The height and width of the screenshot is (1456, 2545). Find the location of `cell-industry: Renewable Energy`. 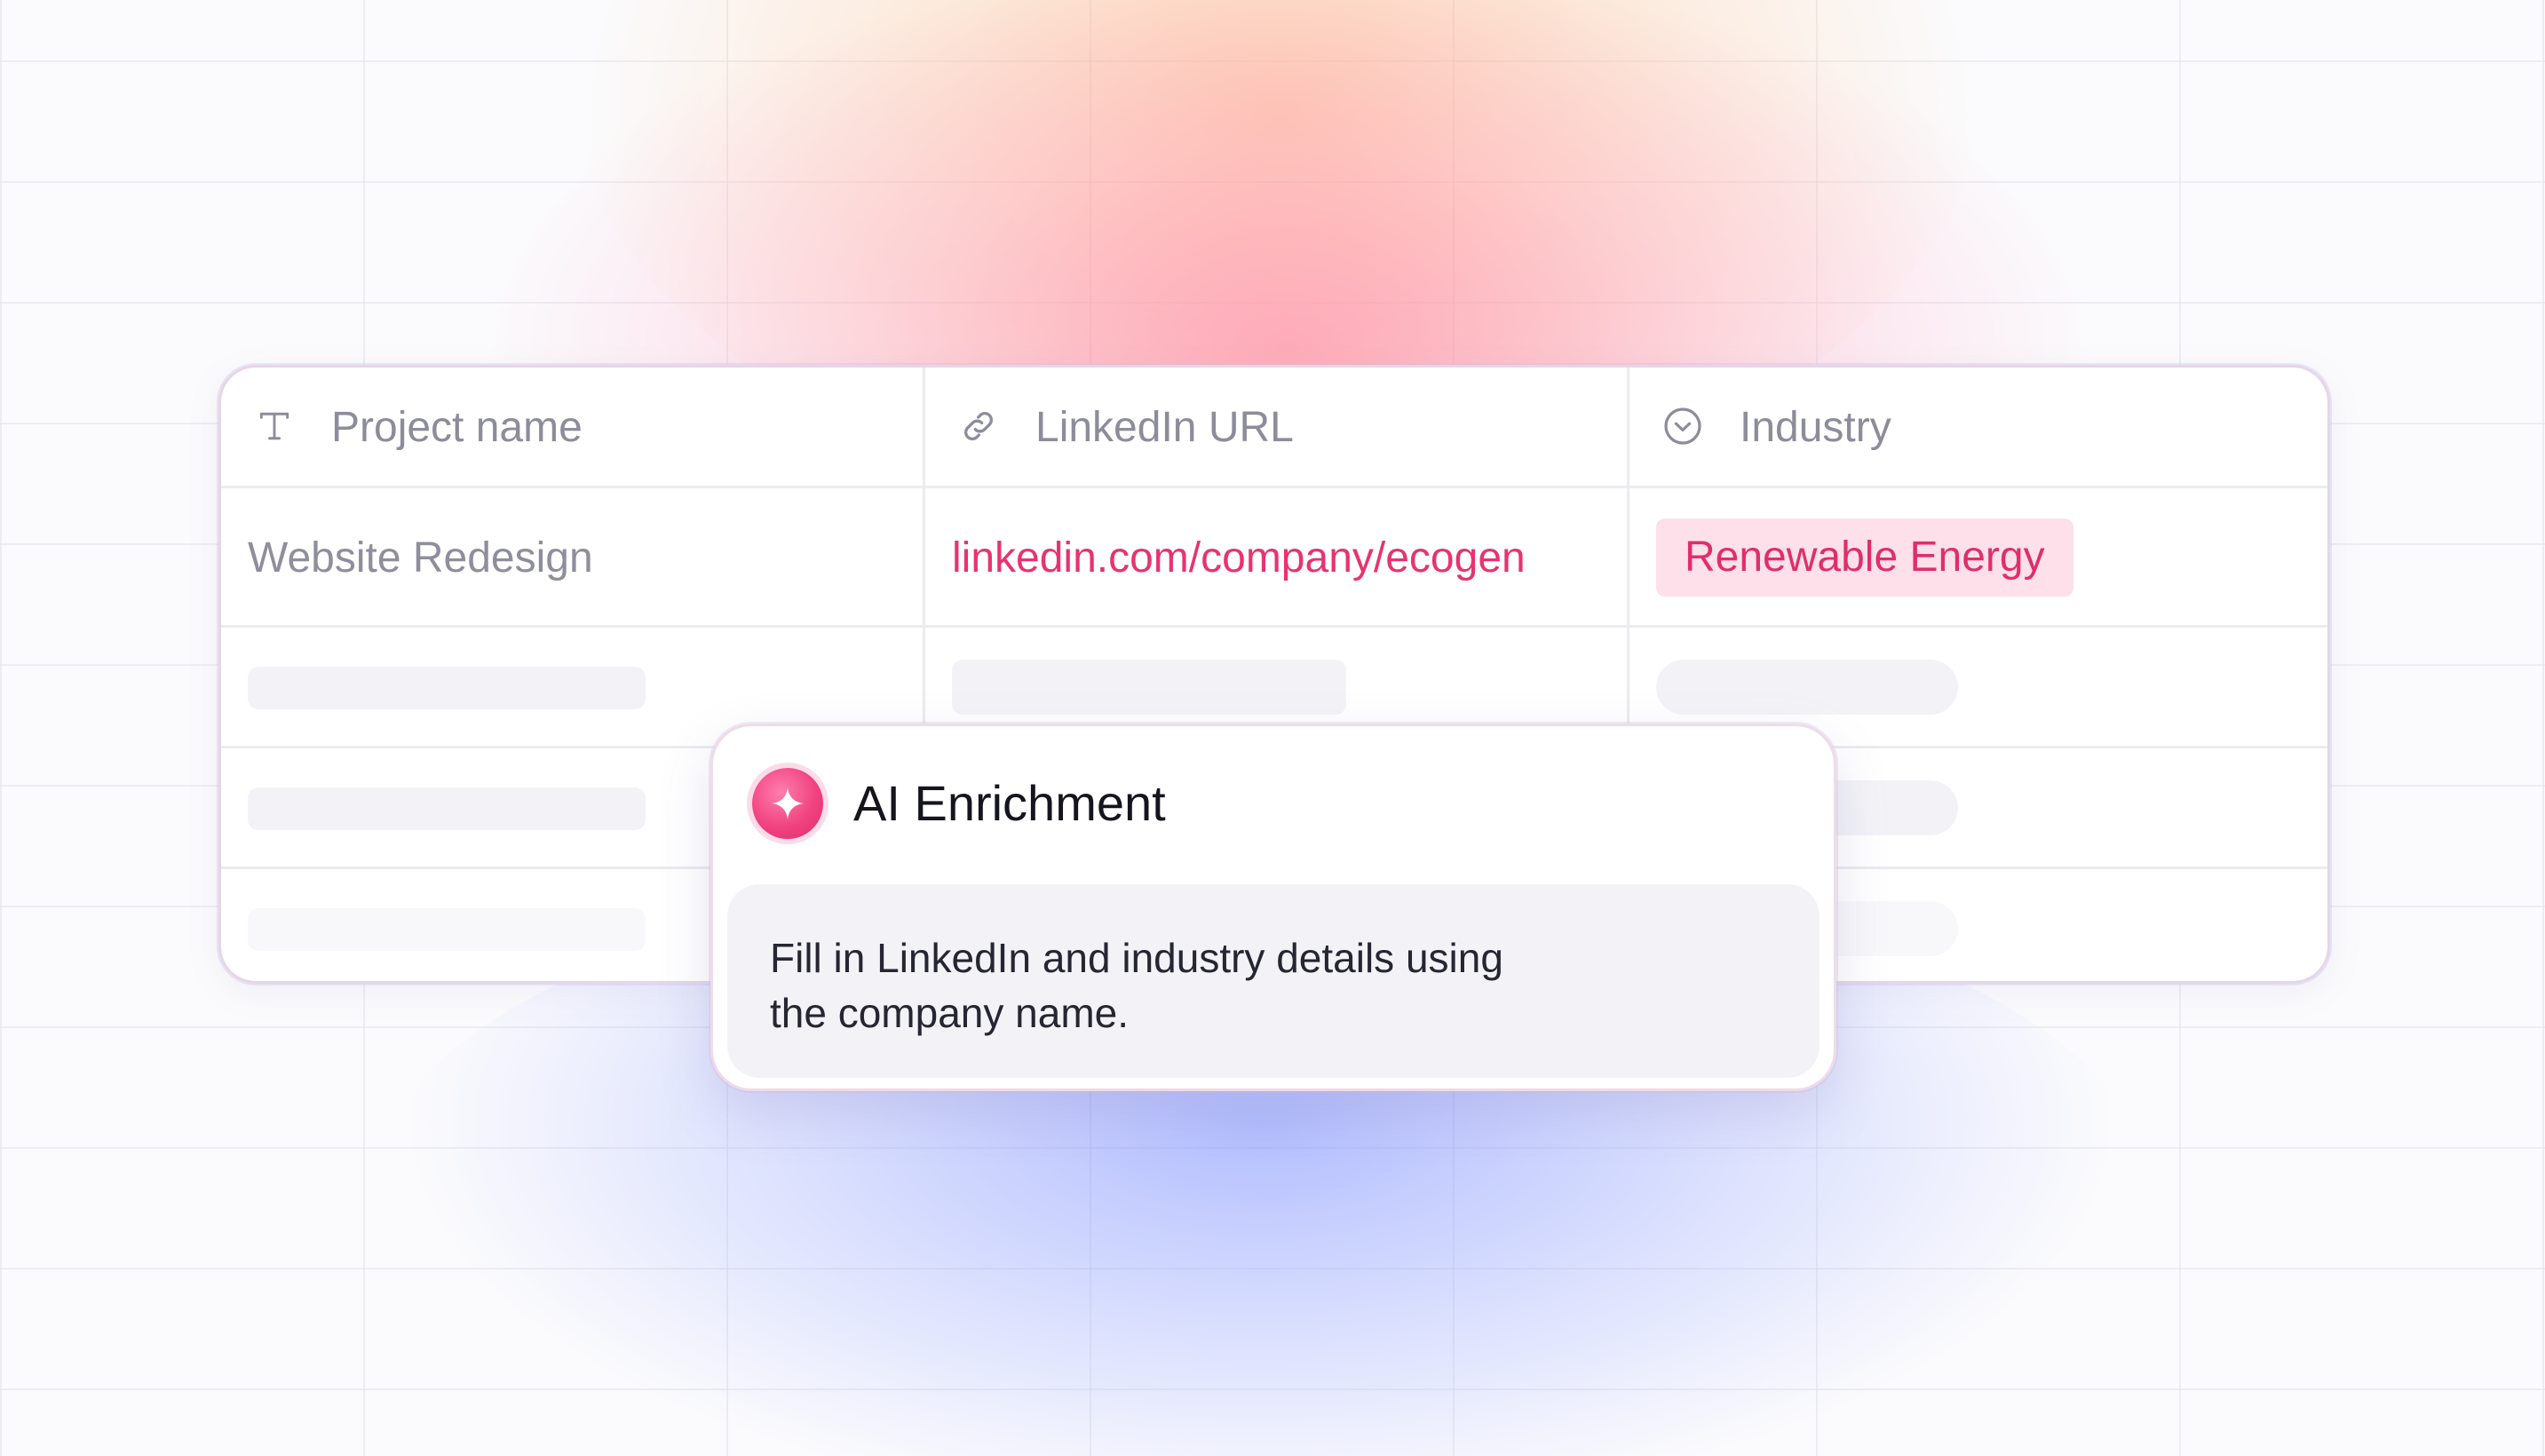

cell-industry: Renewable Energy is located at coordinates (1978, 556).